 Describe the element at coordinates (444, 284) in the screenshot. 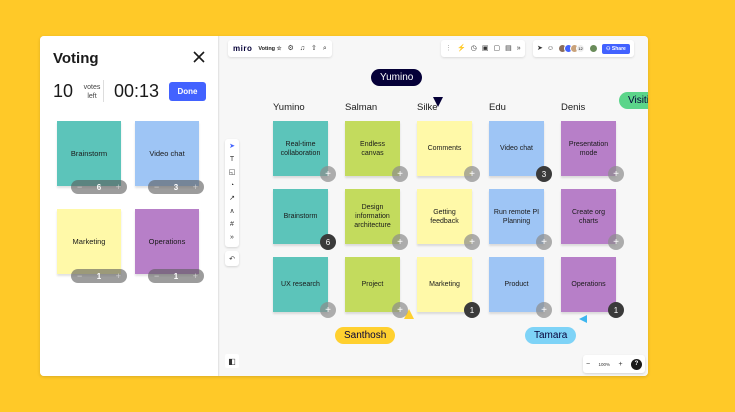

I see `sticky-note: Marketing` at that location.